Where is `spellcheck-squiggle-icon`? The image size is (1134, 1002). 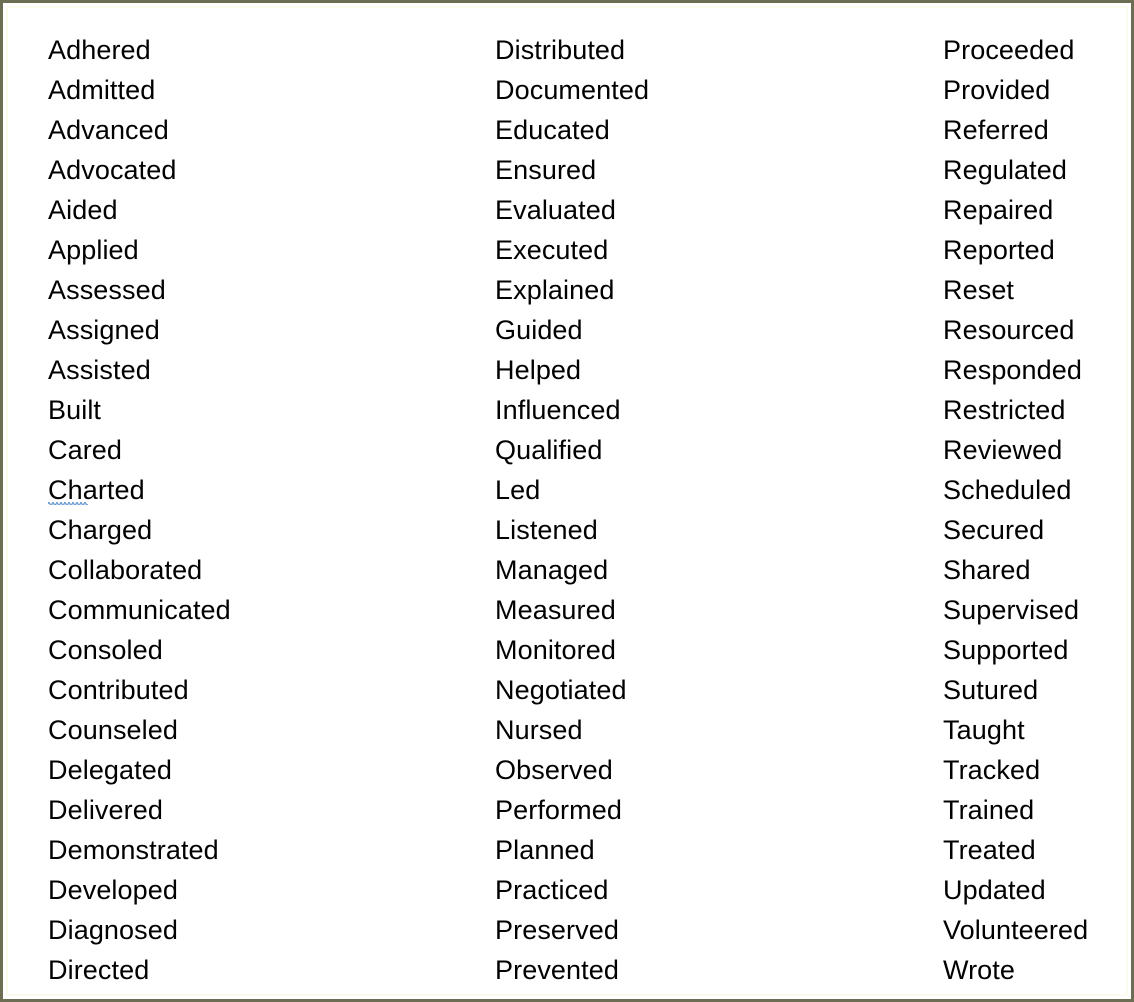
spellcheck-squiggle-icon is located at coordinates (68, 503).